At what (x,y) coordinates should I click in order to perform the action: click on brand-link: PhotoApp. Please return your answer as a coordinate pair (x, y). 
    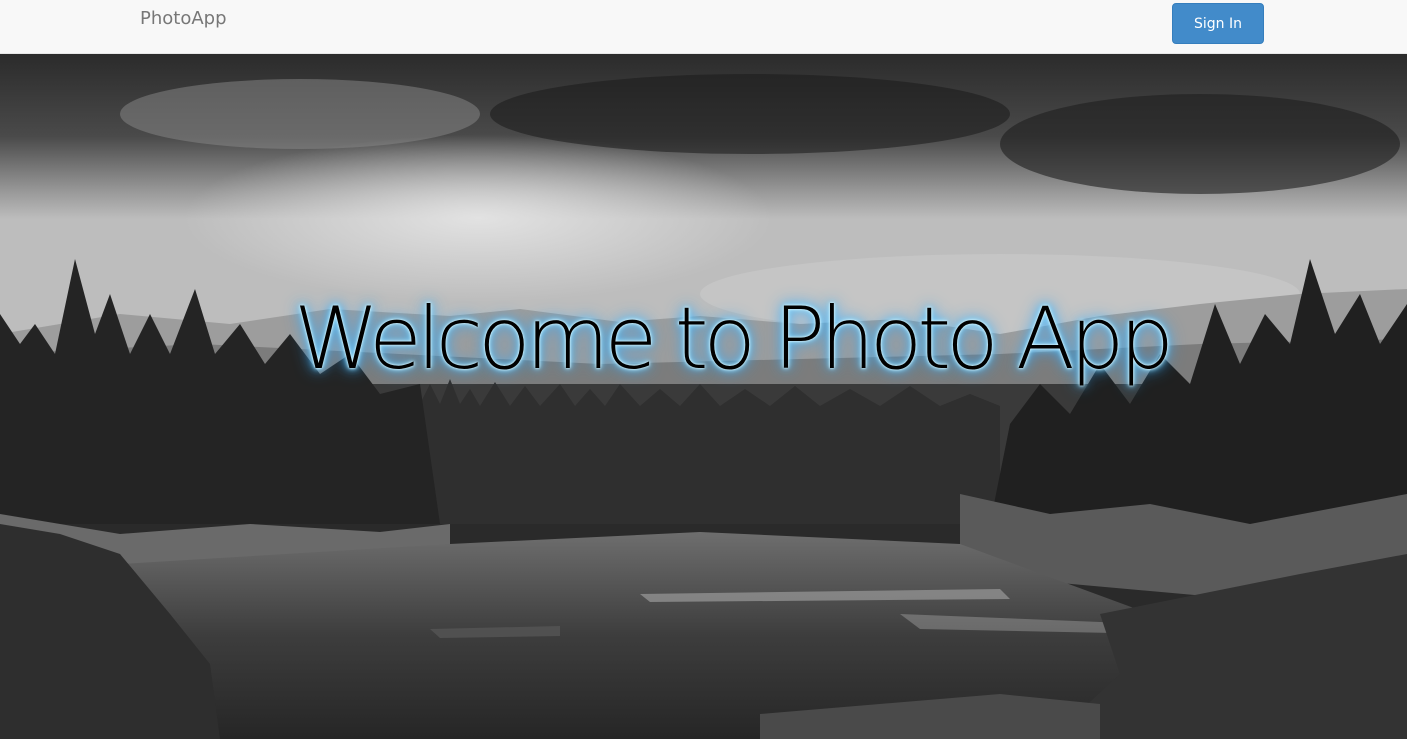
    Looking at the image, I should click on (183, 18).